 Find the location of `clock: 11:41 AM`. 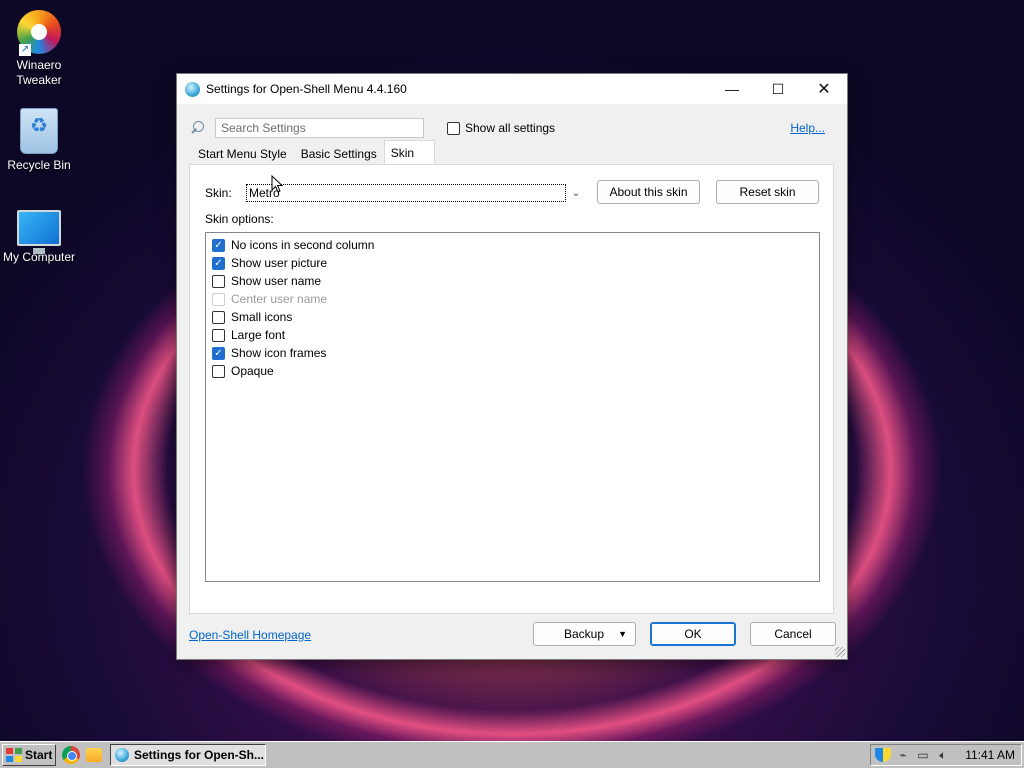

clock: 11:41 AM is located at coordinates (990, 755).